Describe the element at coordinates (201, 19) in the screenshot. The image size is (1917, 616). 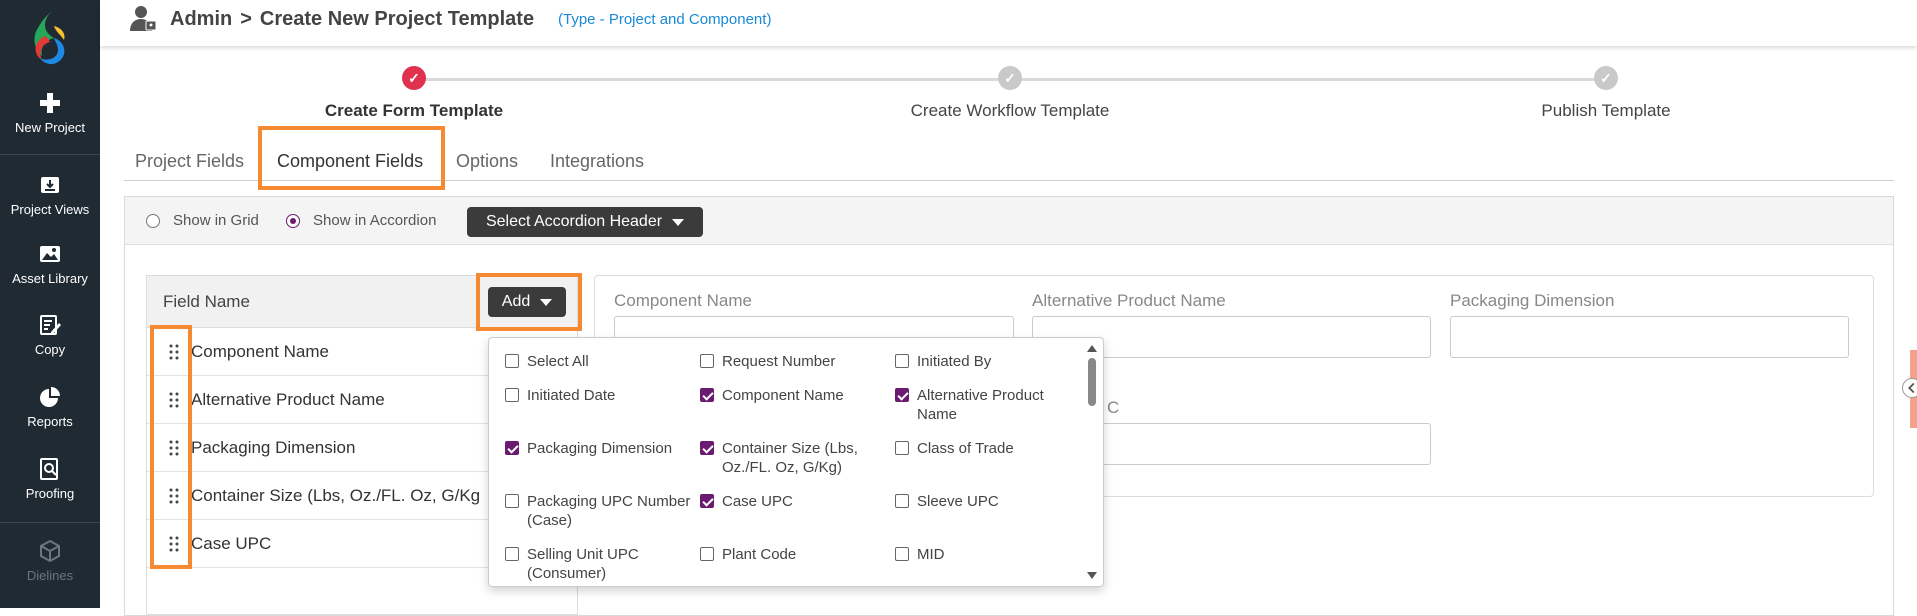
I see `breadcrumb-admin: Admin` at that location.